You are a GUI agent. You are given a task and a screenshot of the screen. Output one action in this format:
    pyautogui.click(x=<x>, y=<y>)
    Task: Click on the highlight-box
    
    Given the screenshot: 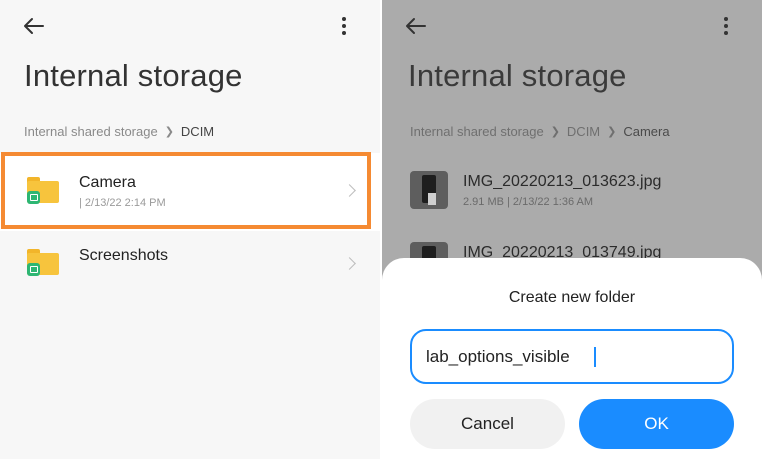 What is the action you would take?
    pyautogui.click(x=186, y=190)
    